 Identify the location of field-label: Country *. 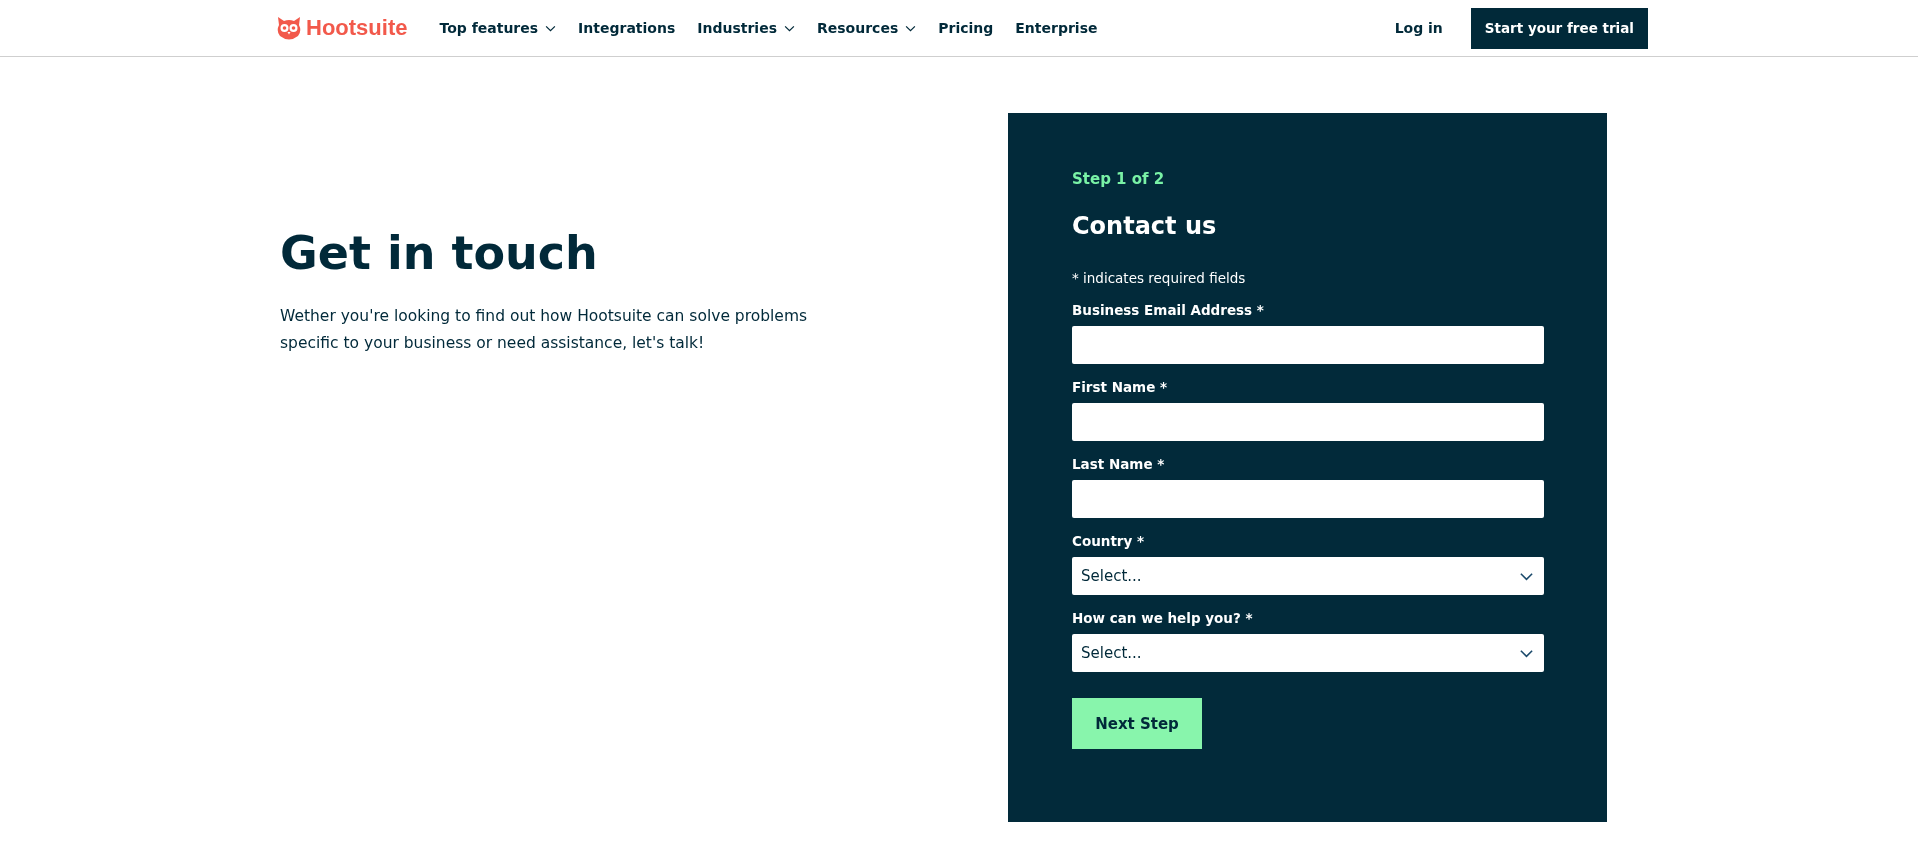
(1109, 541).